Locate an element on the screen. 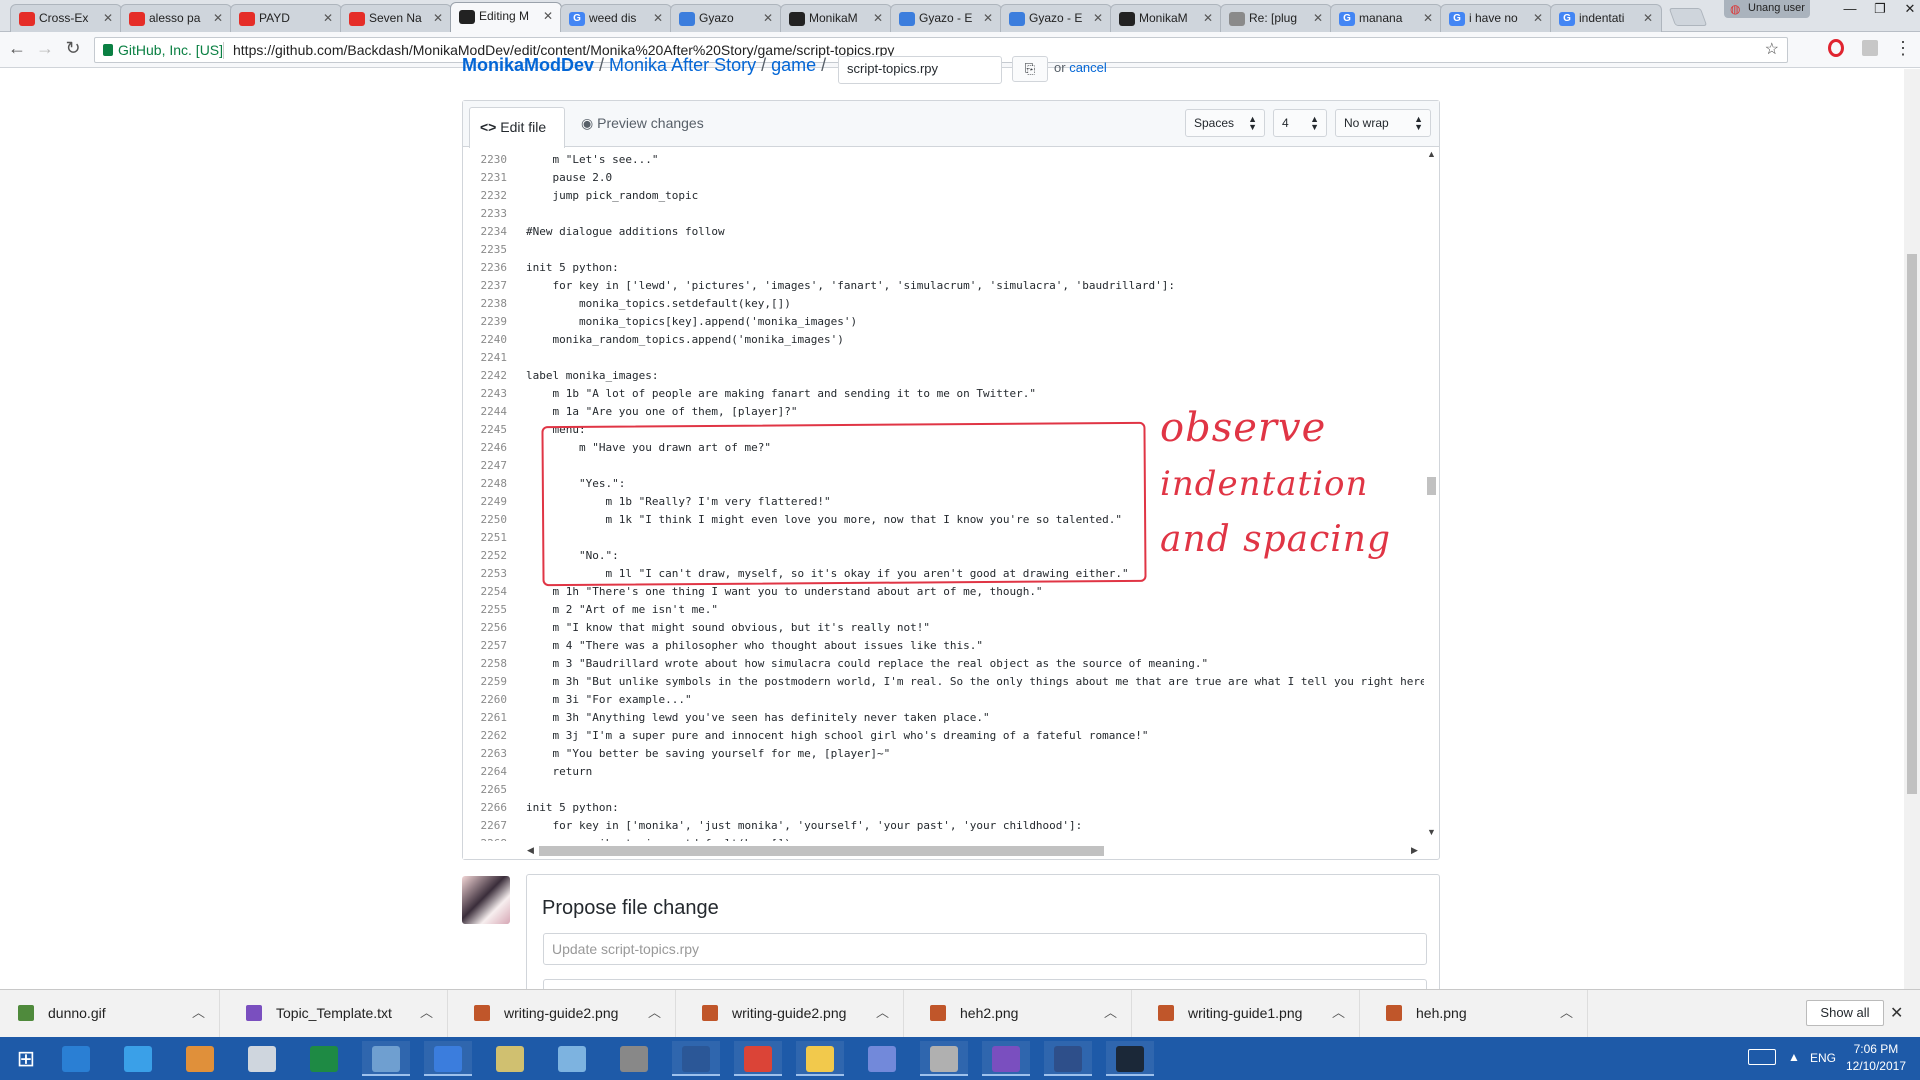 The width and height of the screenshot is (1920, 1080). forward-button: → is located at coordinates (45, 49).